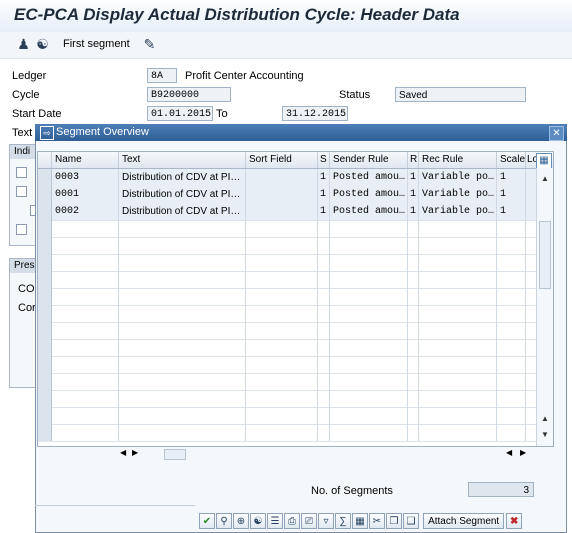 The image size is (572, 533). I want to click on print-icon: ⎙, so click(292, 521).